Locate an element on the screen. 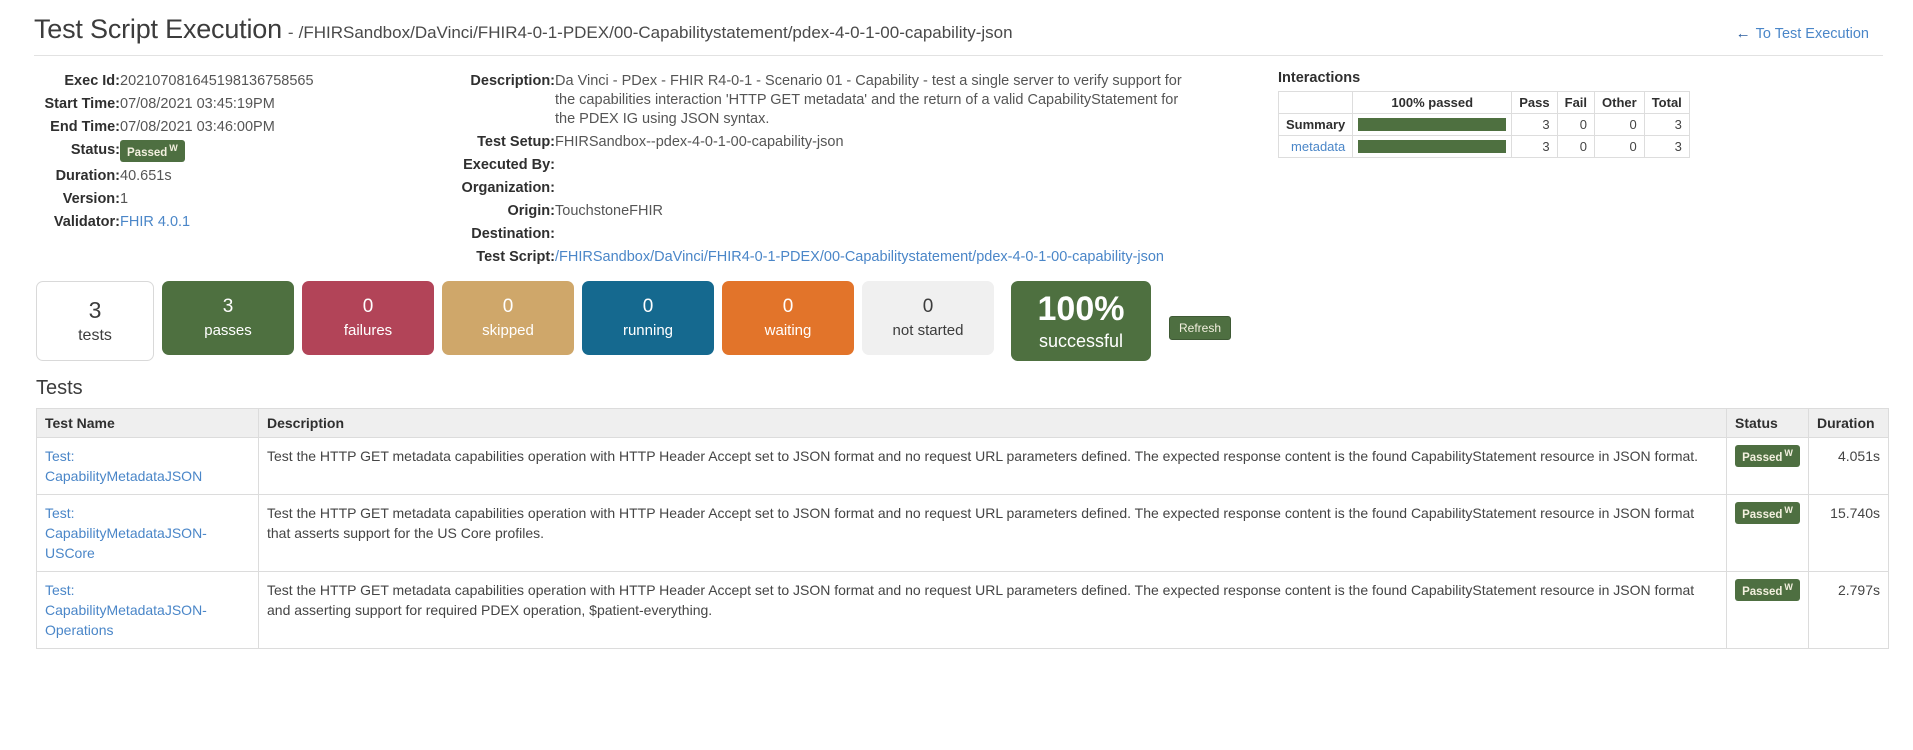 The height and width of the screenshot is (750, 1913). stat-card-passes: 3 passes is located at coordinates (228, 318).